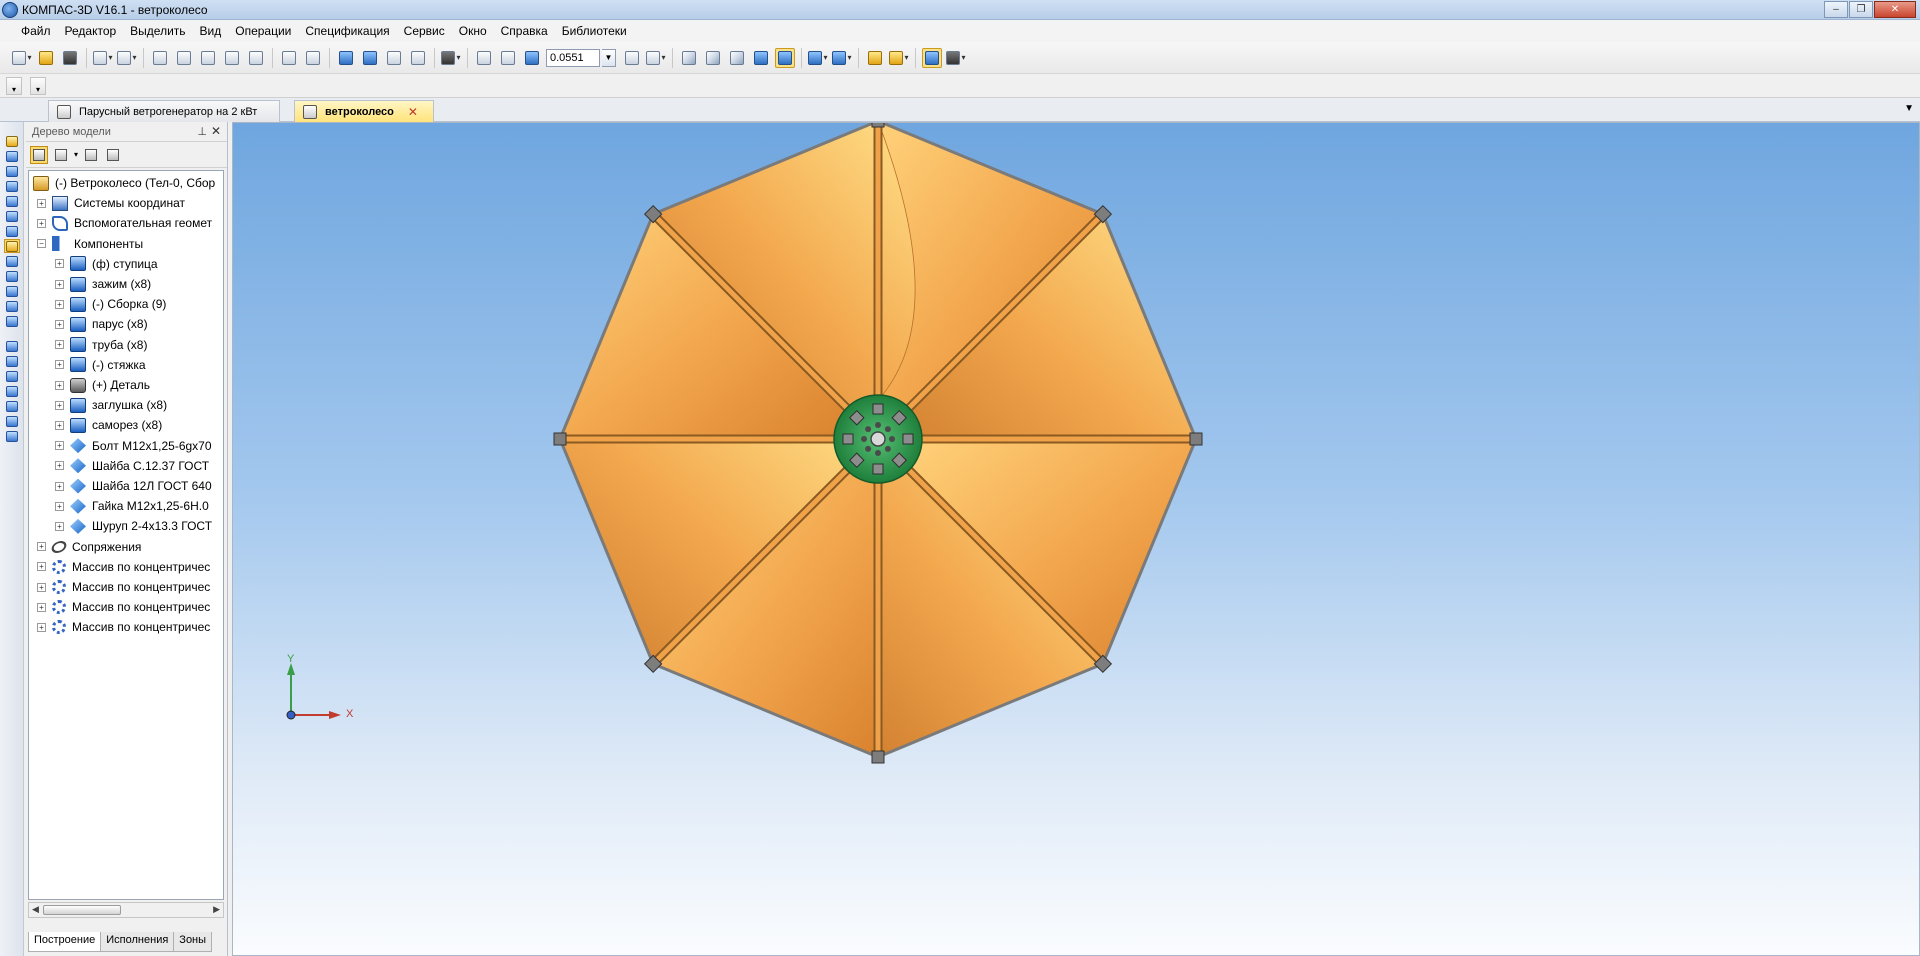 The image size is (1920, 956). I want to click on pin-icon: ⊥, so click(202, 131).